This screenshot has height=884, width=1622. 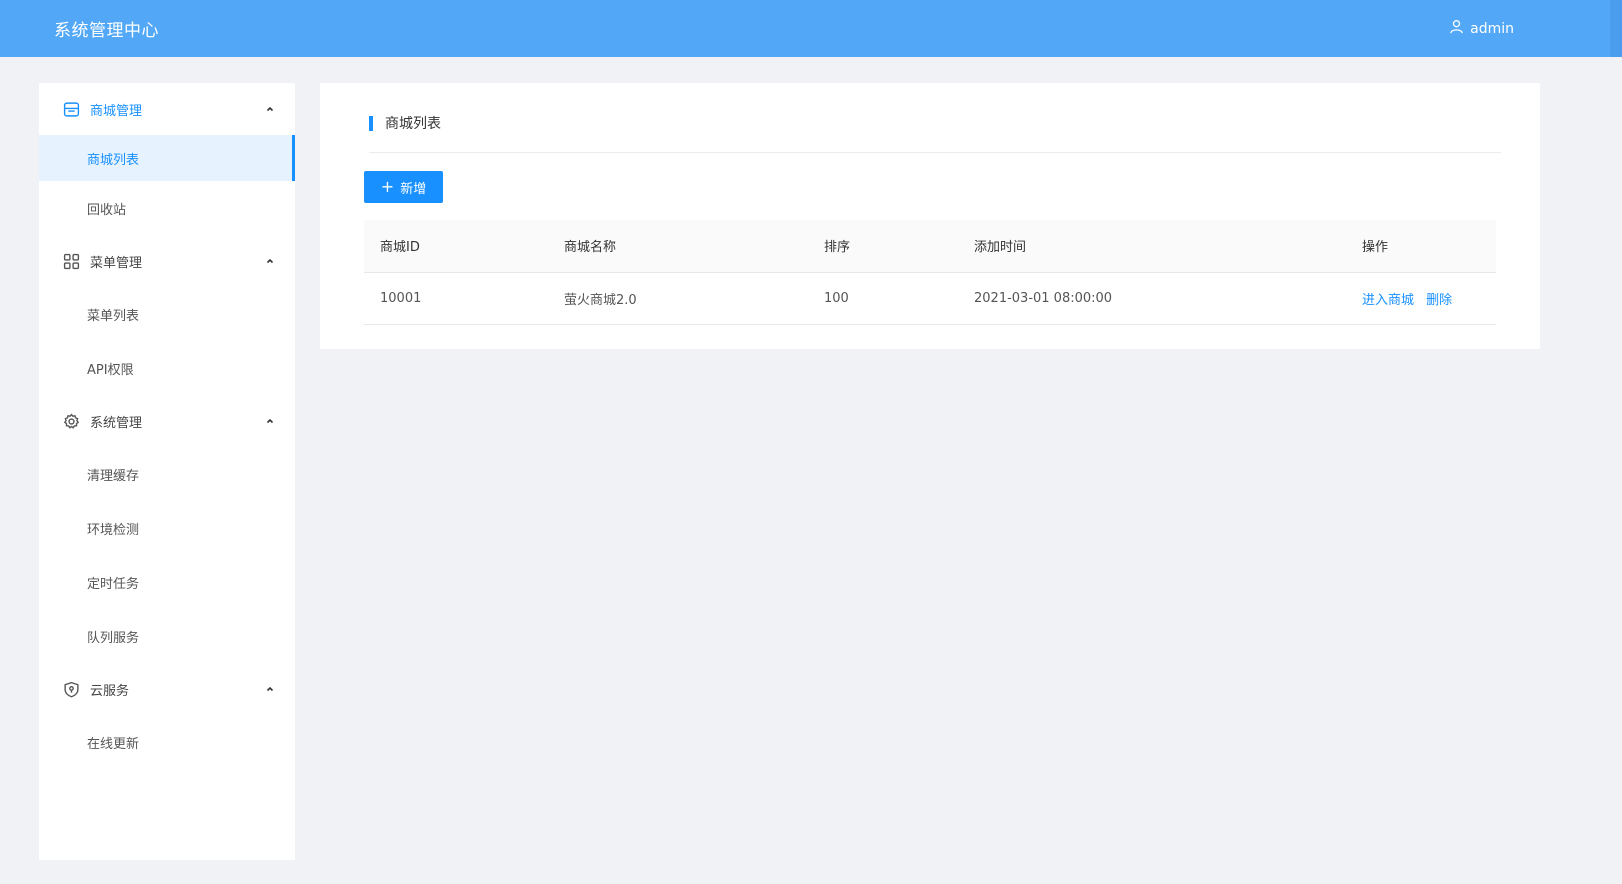 What do you see at coordinates (167, 368) in the screenshot?
I see `sidebar-item-api-permission: API权限` at bounding box center [167, 368].